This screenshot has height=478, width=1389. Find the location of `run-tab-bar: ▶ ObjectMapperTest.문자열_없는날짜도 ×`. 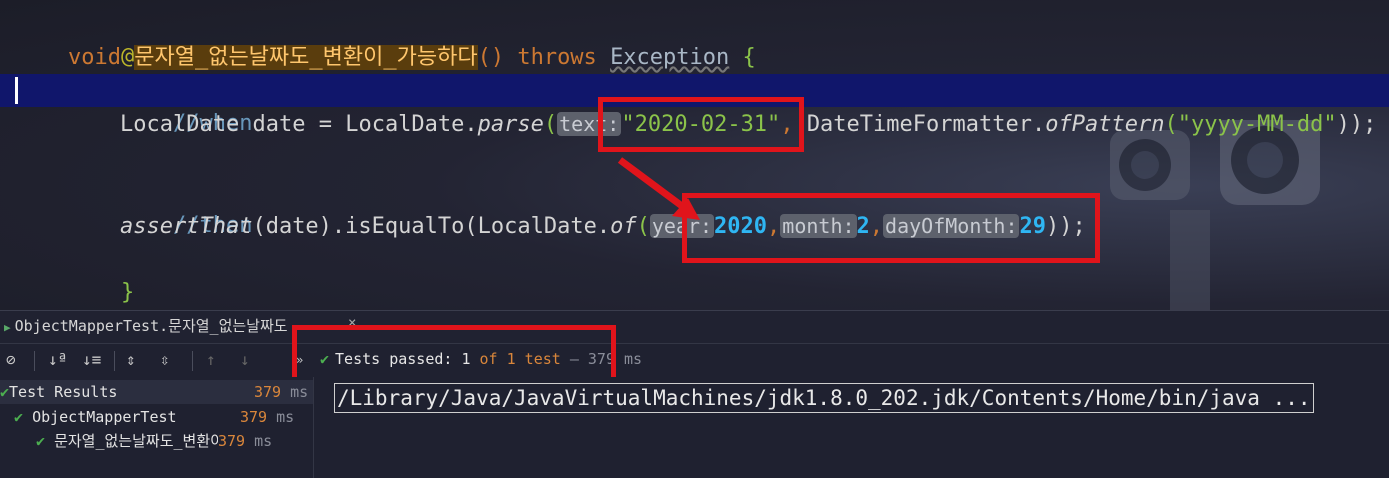

run-tab-bar: ▶ ObjectMapperTest.문자열_없는날짜도 × is located at coordinates (694, 326).